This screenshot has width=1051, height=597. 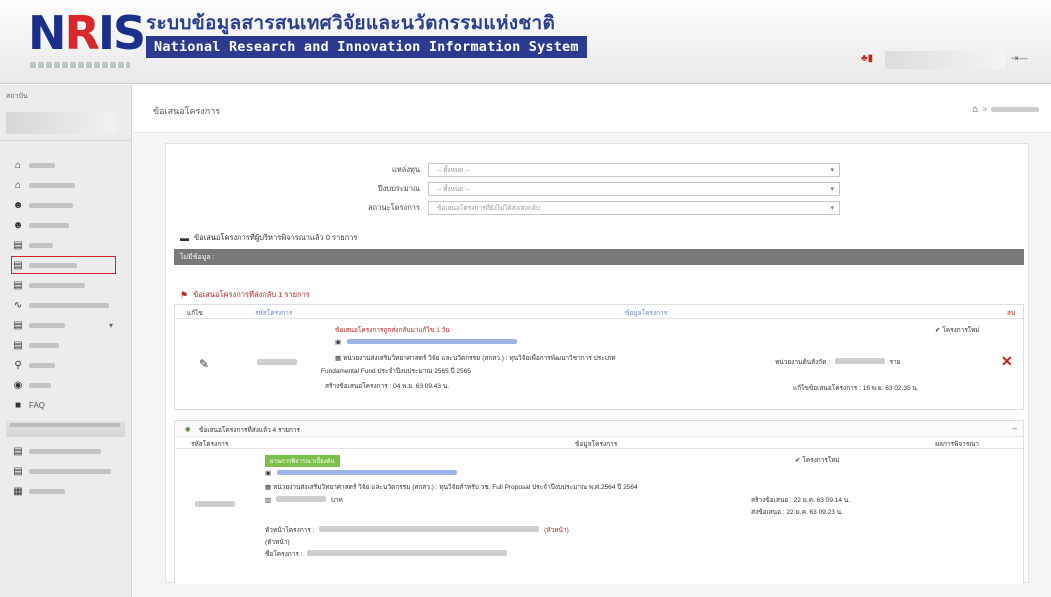 I want to click on search-icon: ⚲, so click(x=18, y=365).